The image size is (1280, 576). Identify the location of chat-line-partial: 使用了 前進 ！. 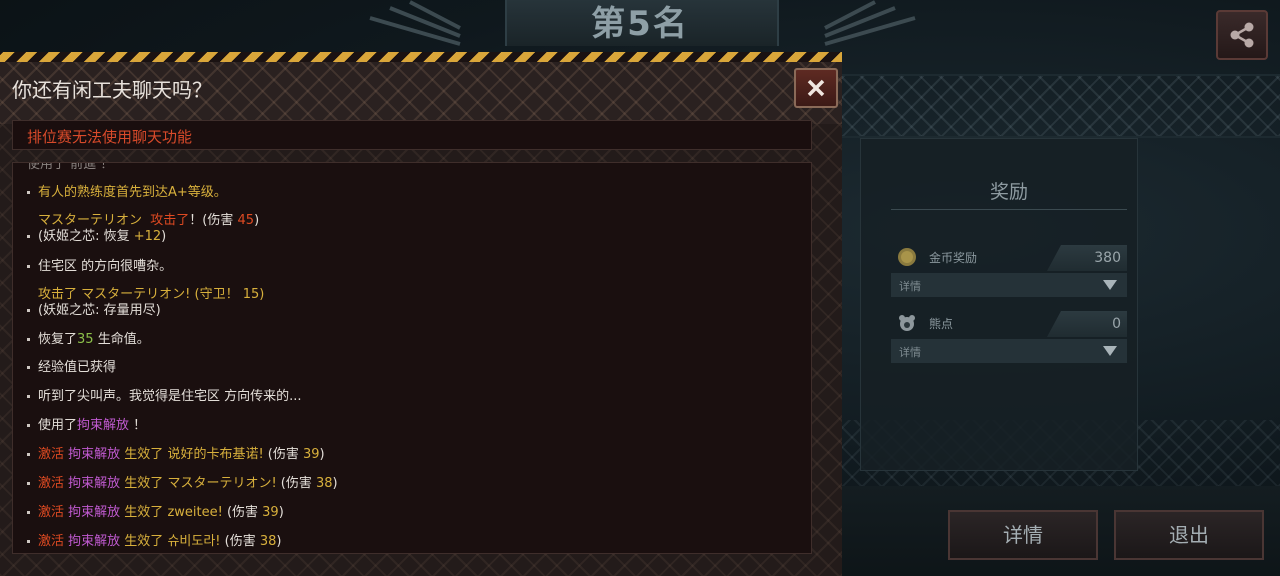
(70, 167).